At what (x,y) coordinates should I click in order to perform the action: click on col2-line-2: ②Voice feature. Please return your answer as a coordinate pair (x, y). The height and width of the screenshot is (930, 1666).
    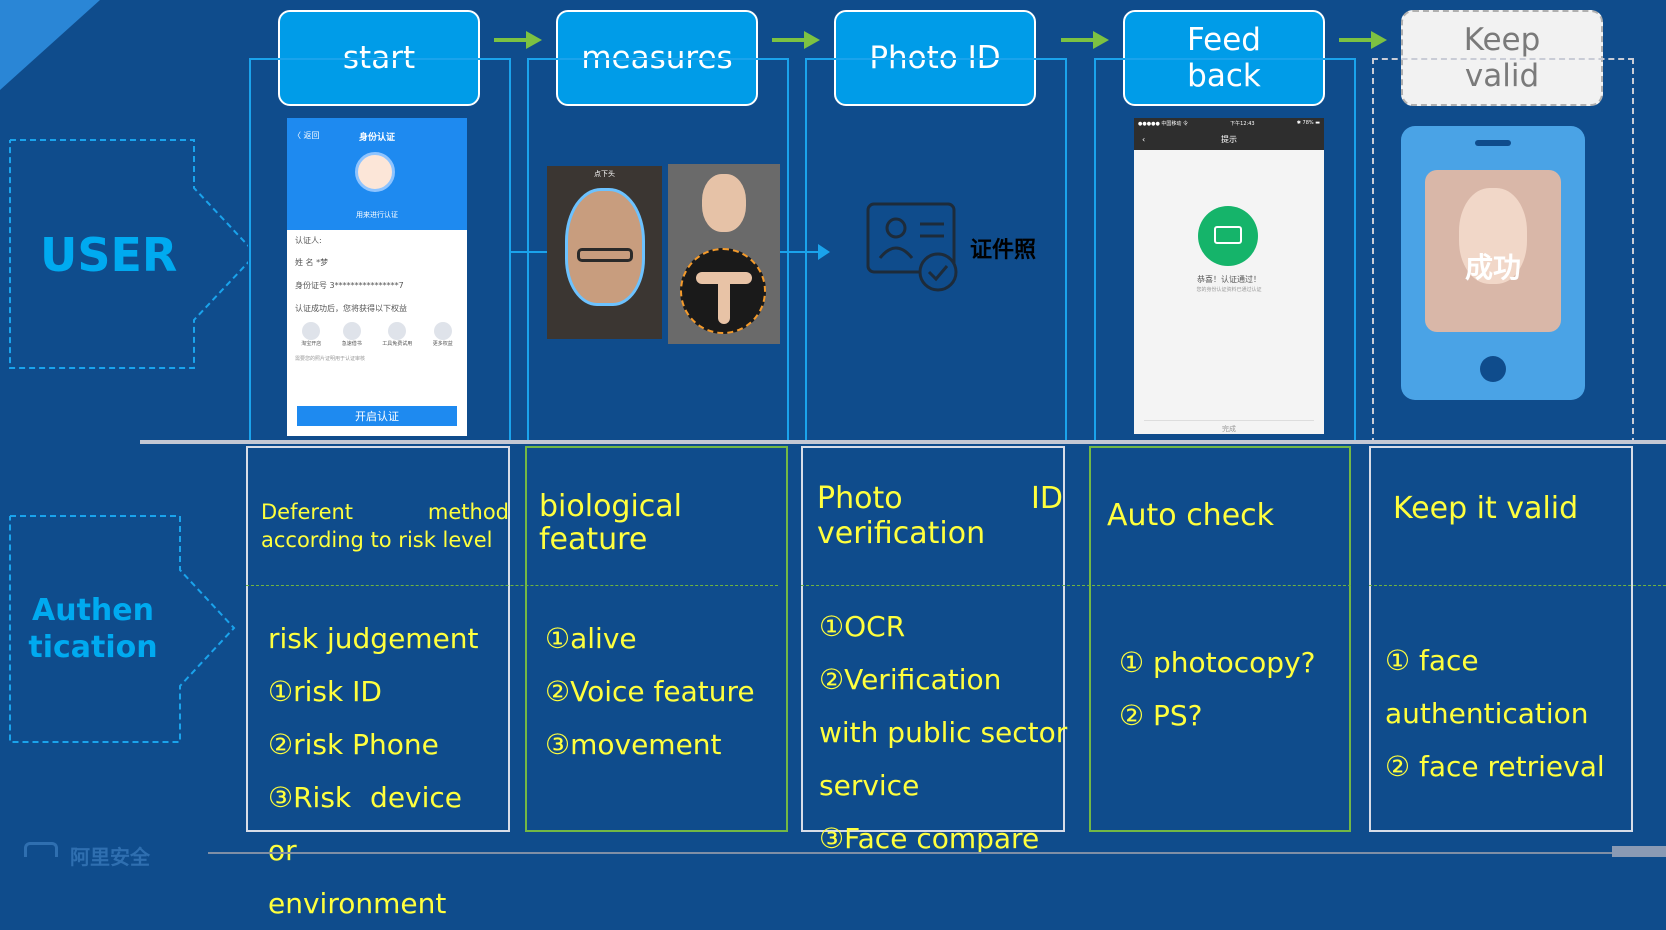
    Looking at the image, I should click on (650, 691).